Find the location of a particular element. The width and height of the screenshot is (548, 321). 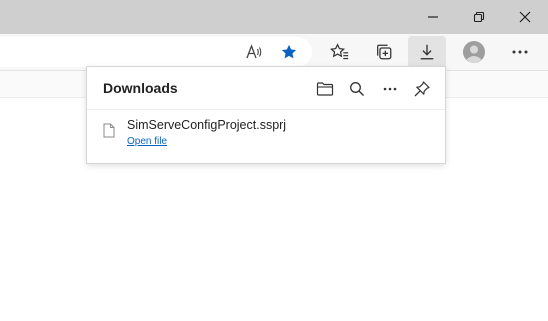

read-aloud-button is located at coordinates (254, 52).